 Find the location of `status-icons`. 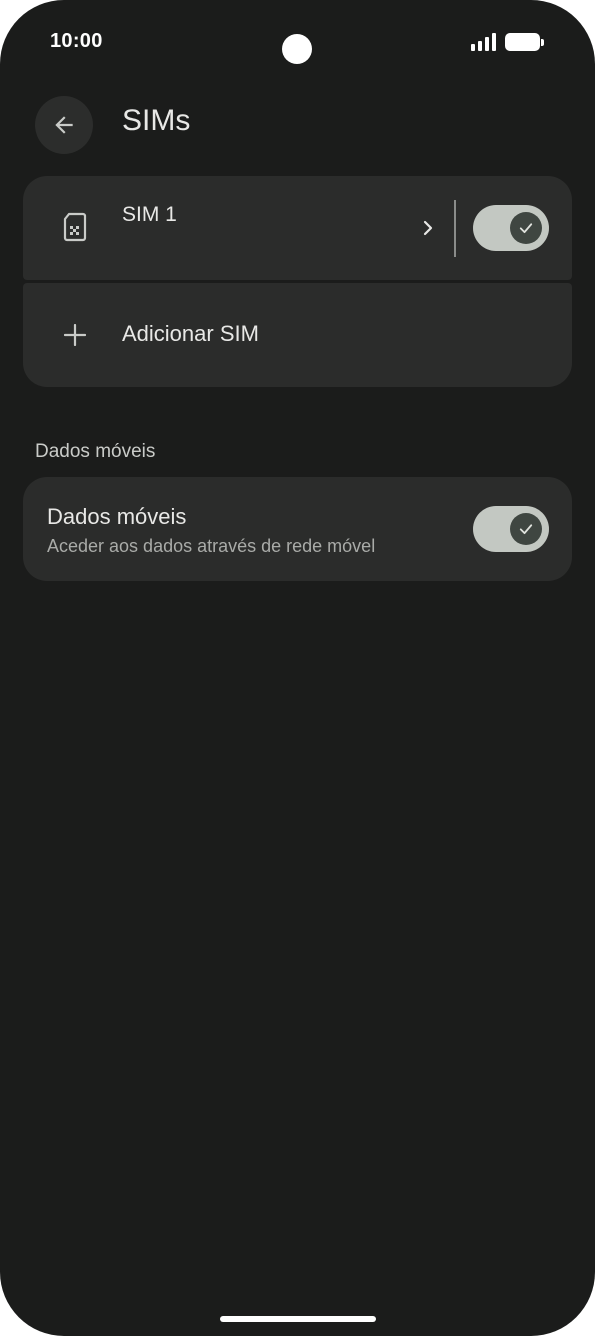

status-icons is located at coordinates (508, 42).